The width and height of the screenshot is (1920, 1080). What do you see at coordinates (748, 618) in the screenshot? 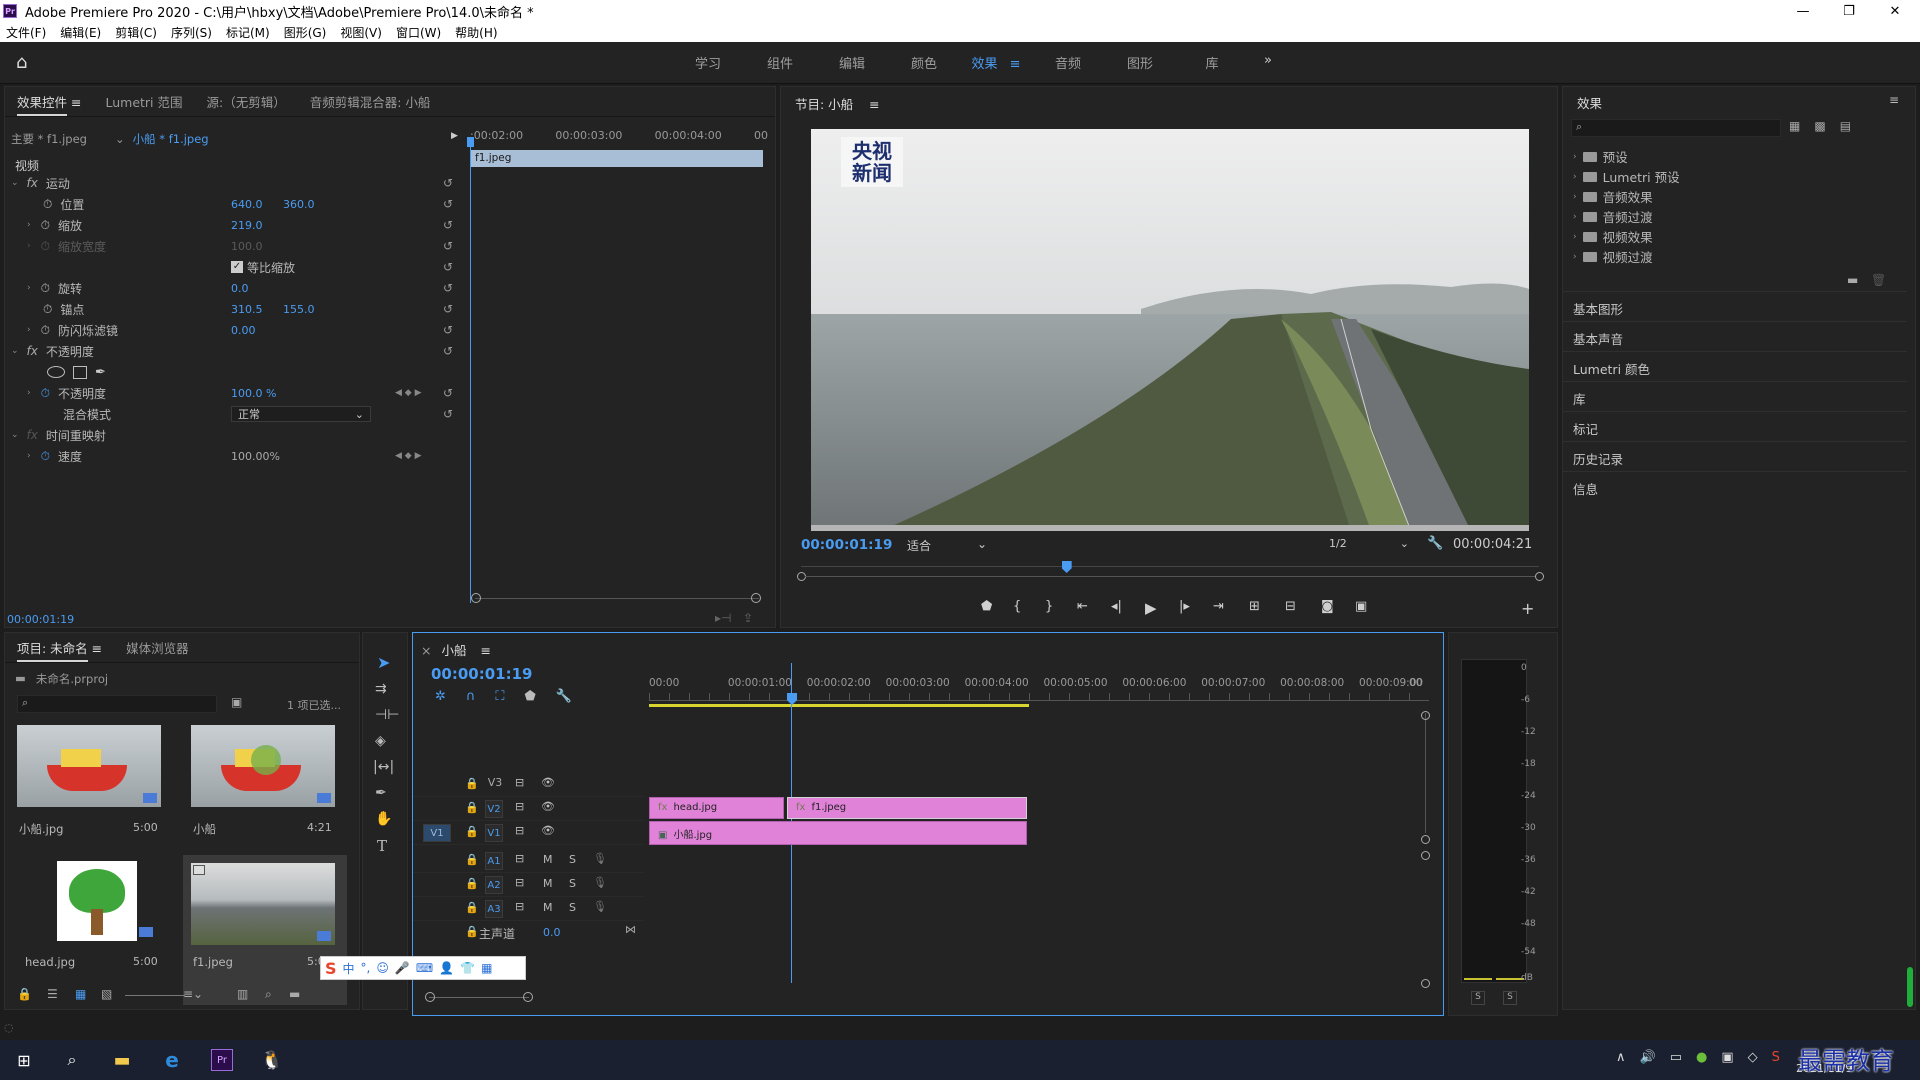
I see `export-icon: ⇪` at bounding box center [748, 618].